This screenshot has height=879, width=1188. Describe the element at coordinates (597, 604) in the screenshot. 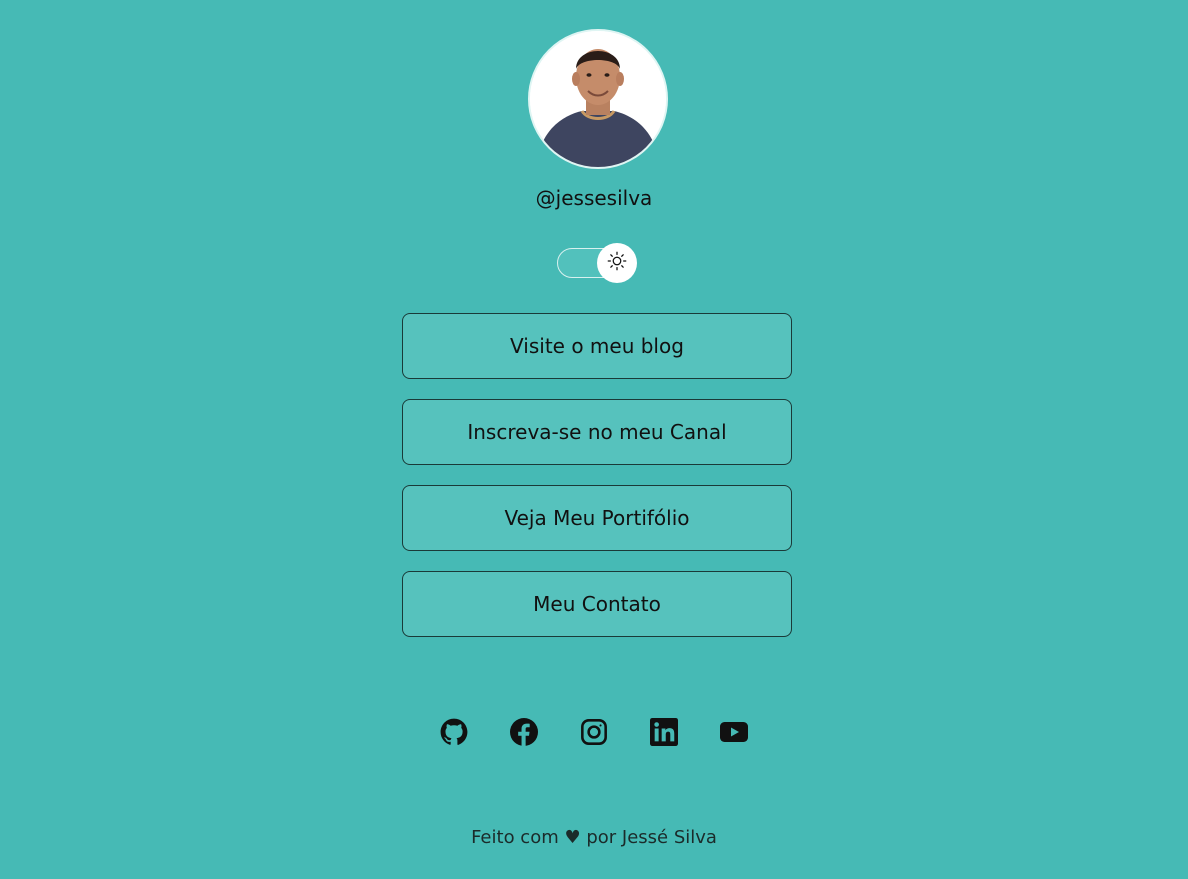

I see `contact-link-button: Meu Contato` at that location.